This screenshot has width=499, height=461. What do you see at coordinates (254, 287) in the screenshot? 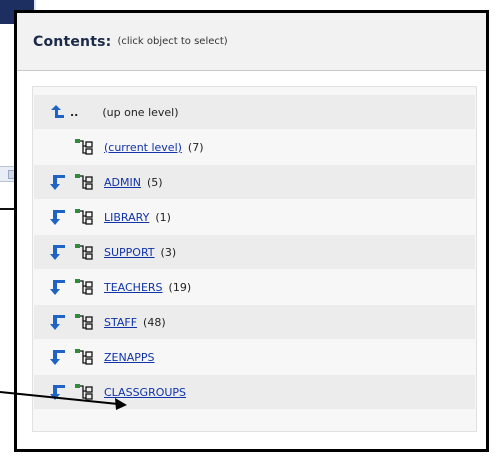
I see `list-item: TEACHERS (19)` at bounding box center [254, 287].